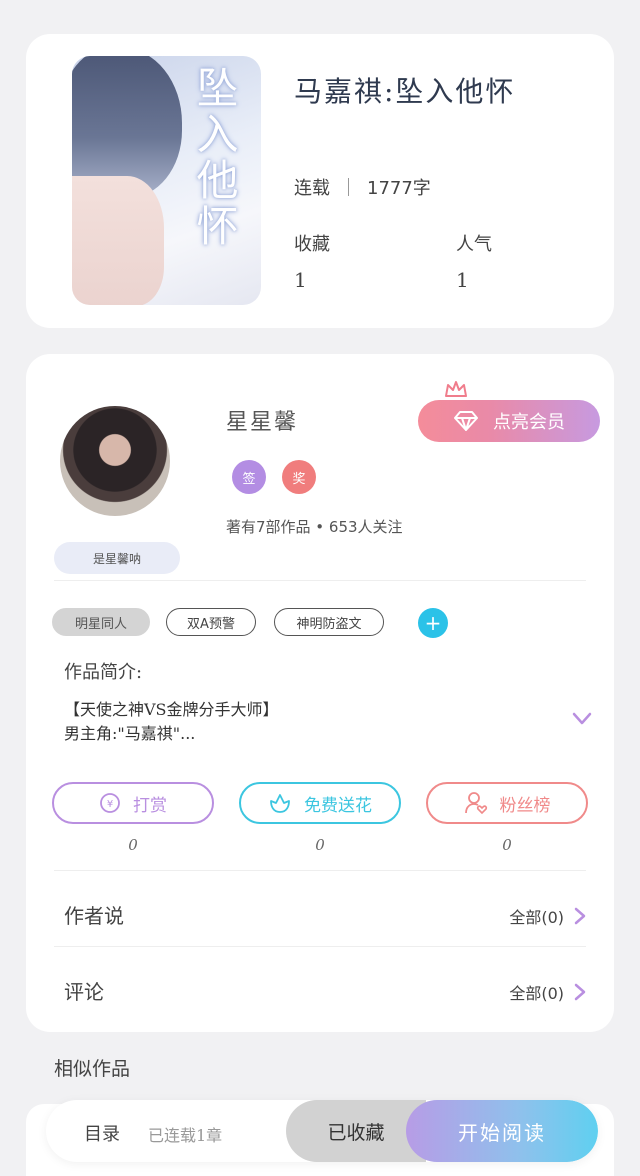  Describe the element at coordinates (262, 420) in the screenshot. I see `author-nickname: 星星馨` at that location.